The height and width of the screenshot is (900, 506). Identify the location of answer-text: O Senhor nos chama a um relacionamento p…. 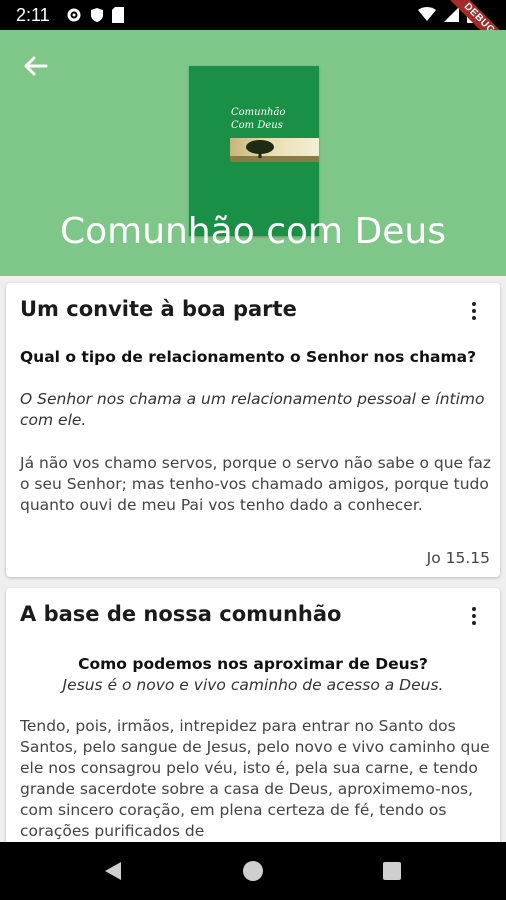
(252, 409).